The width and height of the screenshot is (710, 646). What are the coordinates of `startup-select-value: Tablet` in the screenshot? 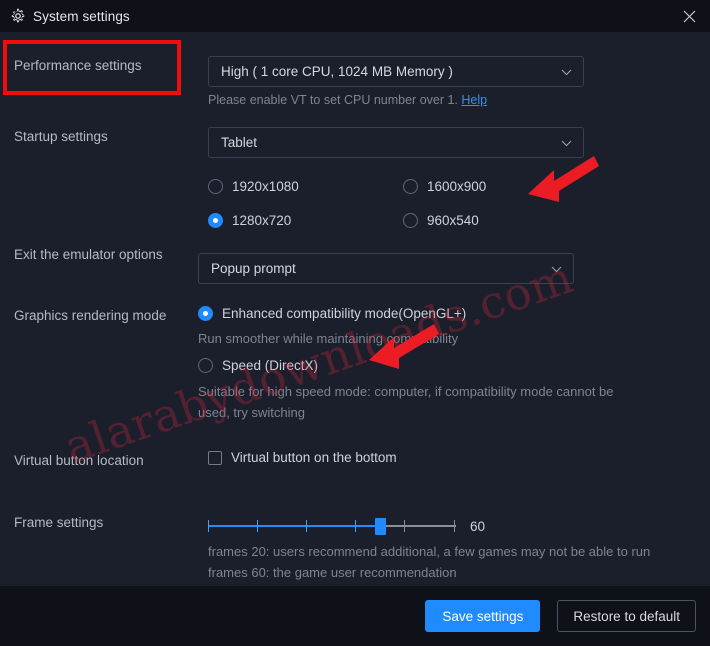 It's located at (239, 142).